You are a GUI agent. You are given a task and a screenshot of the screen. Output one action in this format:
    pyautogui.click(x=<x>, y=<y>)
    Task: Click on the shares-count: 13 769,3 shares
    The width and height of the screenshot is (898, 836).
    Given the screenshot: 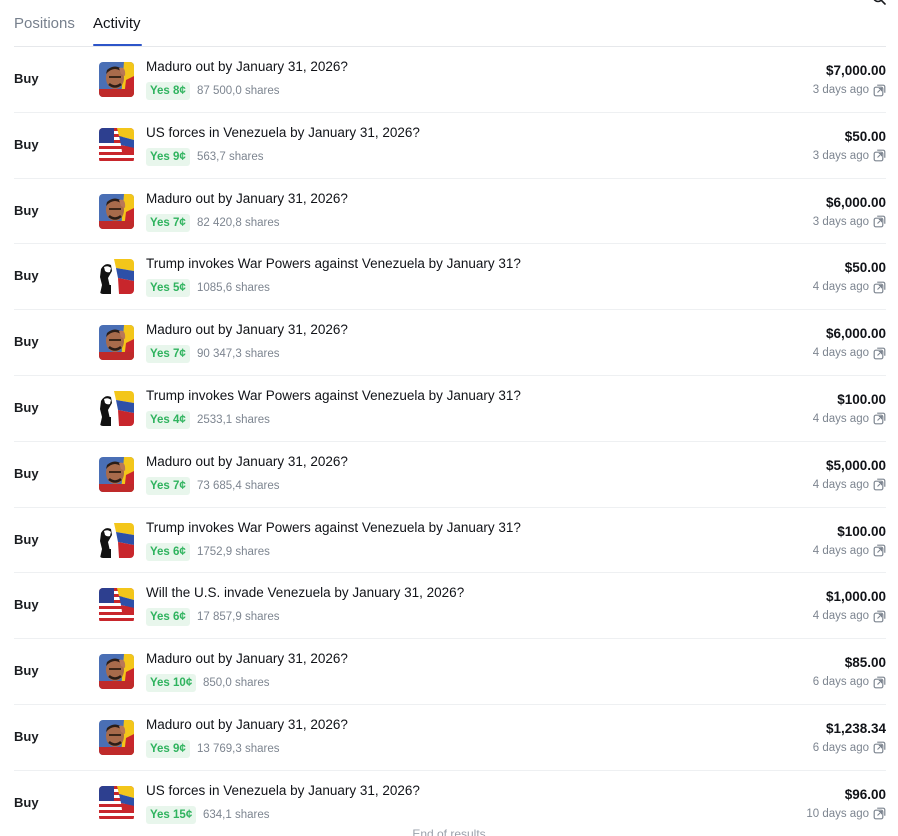 What is the action you would take?
    pyautogui.click(x=238, y=748)
    